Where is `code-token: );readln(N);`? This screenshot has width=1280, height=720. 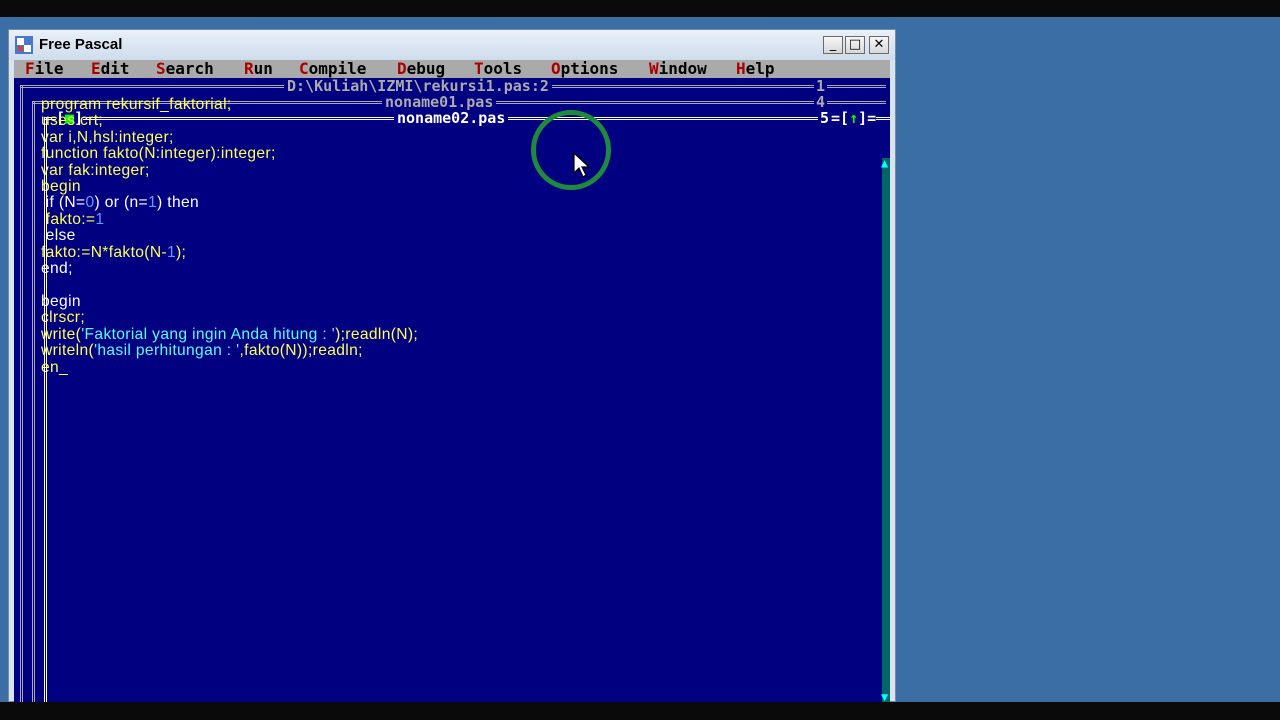
code-token: );readln(N); is located at coordinates (377, 334).